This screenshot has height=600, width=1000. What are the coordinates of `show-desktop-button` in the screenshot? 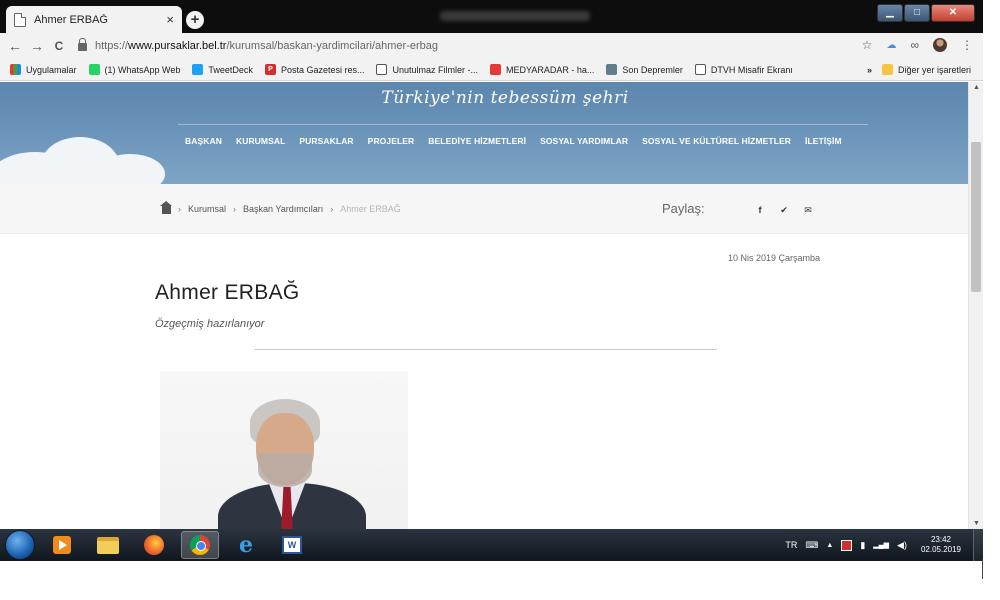 It's located at (978, 545).